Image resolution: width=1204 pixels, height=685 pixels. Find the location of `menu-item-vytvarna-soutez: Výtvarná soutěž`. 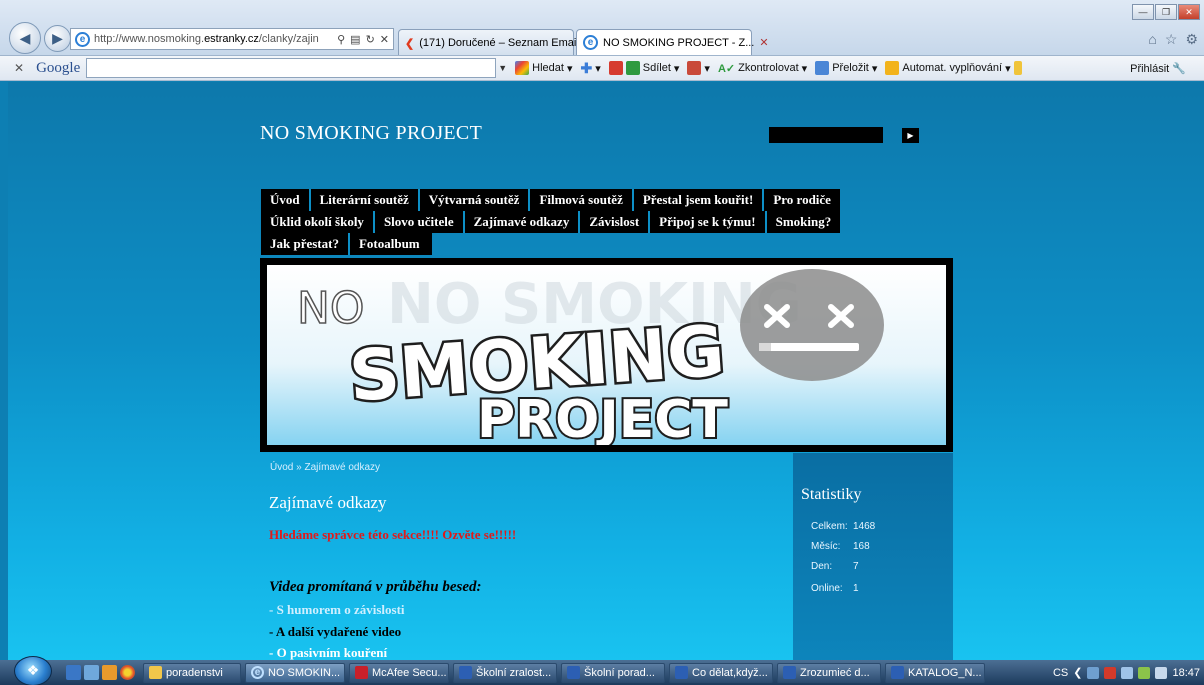

menu-item-vytvarna-soutez: Výtvarná soutěž is located at coordinates (475, 200).